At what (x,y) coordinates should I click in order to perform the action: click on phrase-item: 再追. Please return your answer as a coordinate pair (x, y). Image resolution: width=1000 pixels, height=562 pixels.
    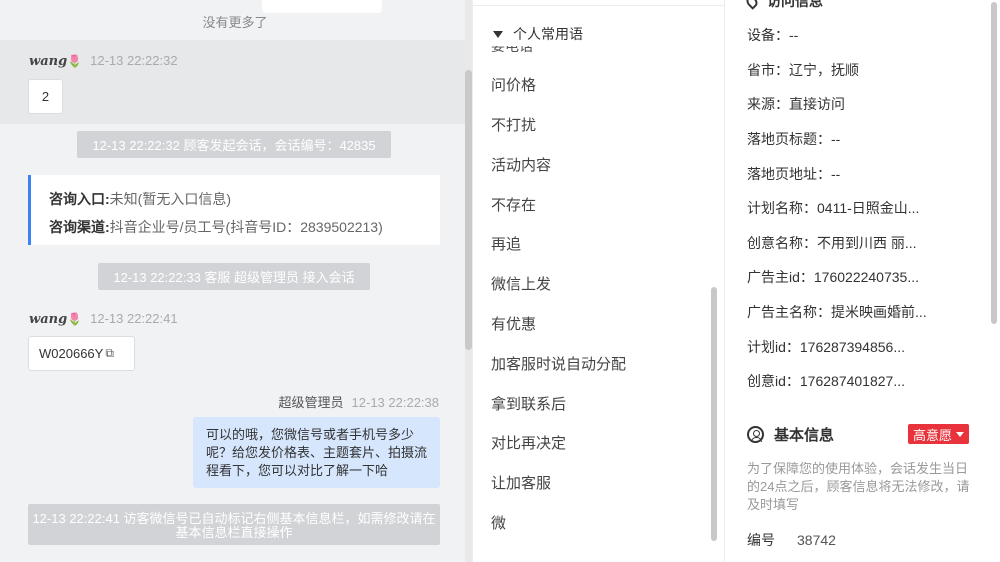
    Looking at the image, I should click on (506, 243).